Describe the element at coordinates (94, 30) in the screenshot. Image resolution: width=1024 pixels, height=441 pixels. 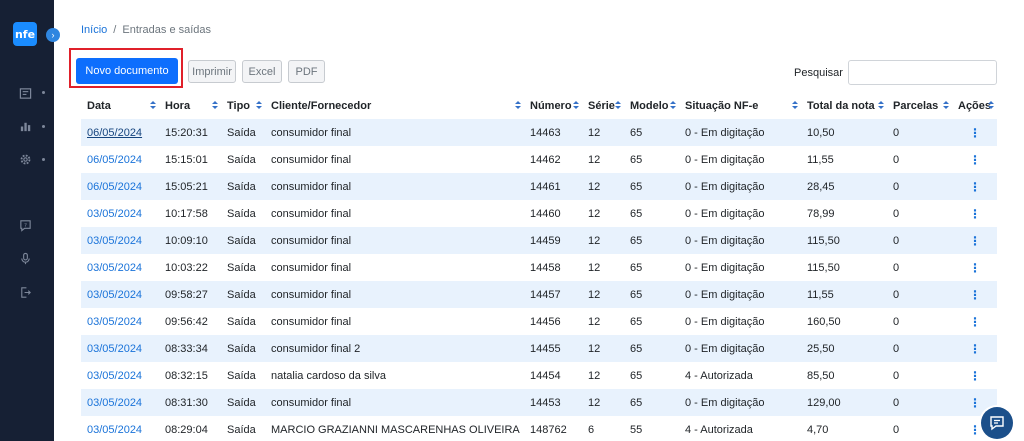
I see `breadcrumb-home-link: Início` at that location.